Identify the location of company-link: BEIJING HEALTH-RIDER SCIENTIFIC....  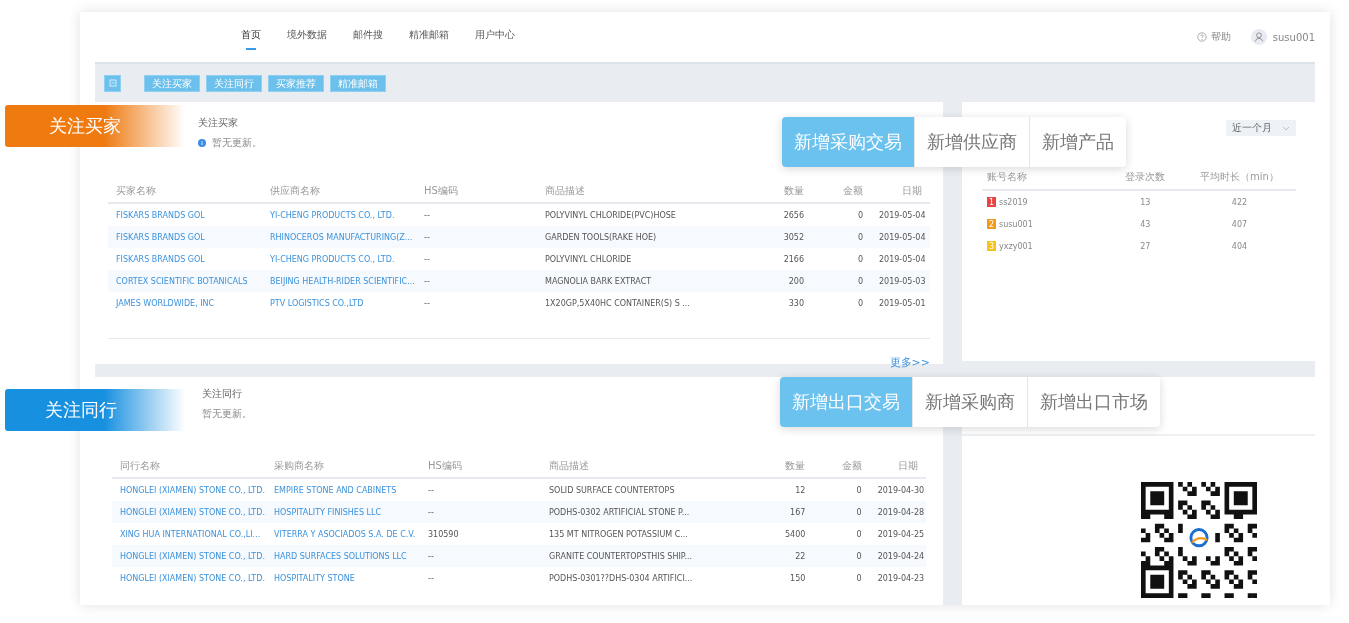
(339, 281).